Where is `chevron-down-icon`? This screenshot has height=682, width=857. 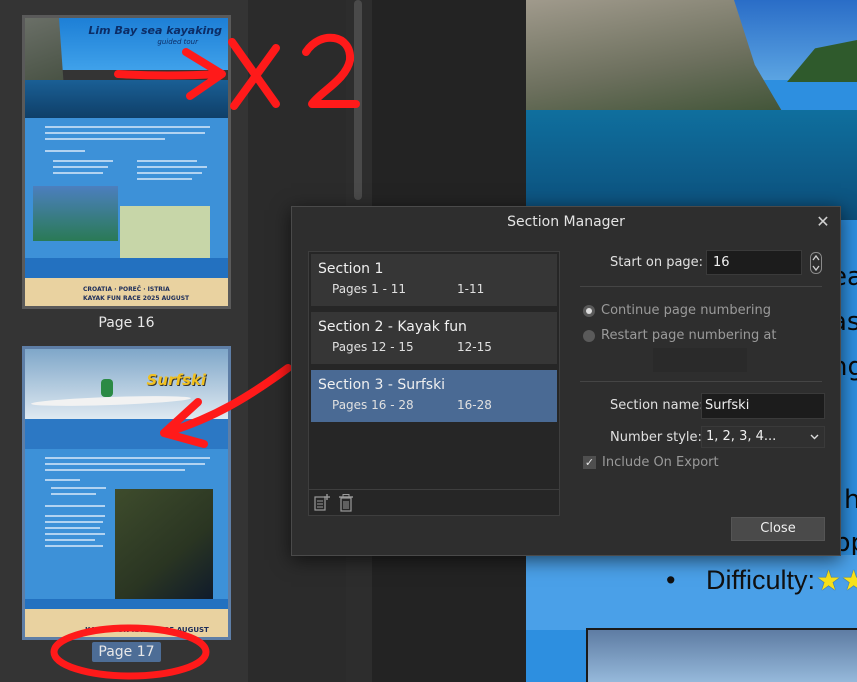 chevron-down-icon is located at coordinates (814, 437).